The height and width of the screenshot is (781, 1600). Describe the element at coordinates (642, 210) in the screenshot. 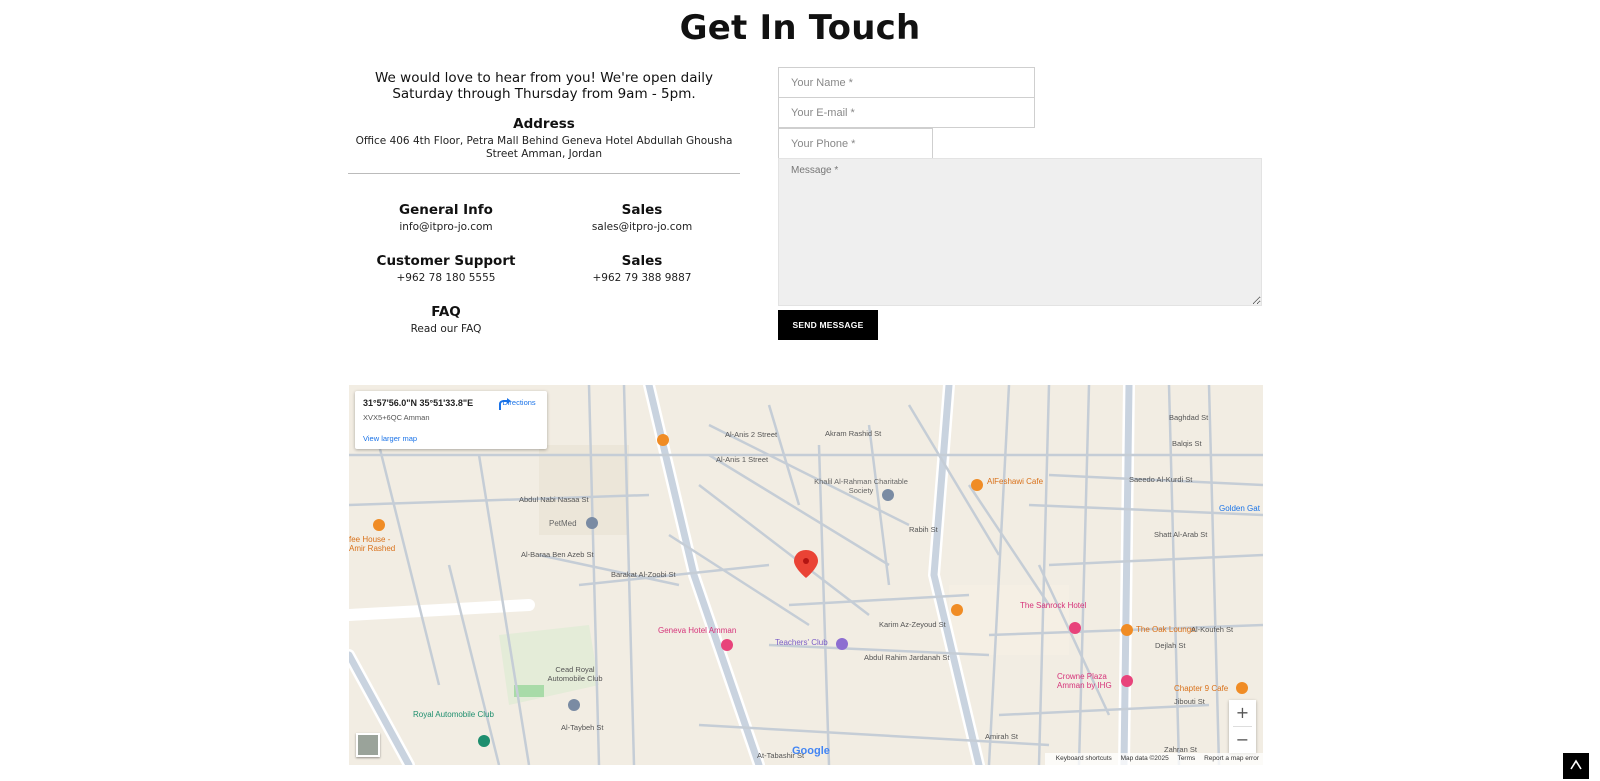

I see `sales-email-title: Sales` at that location.